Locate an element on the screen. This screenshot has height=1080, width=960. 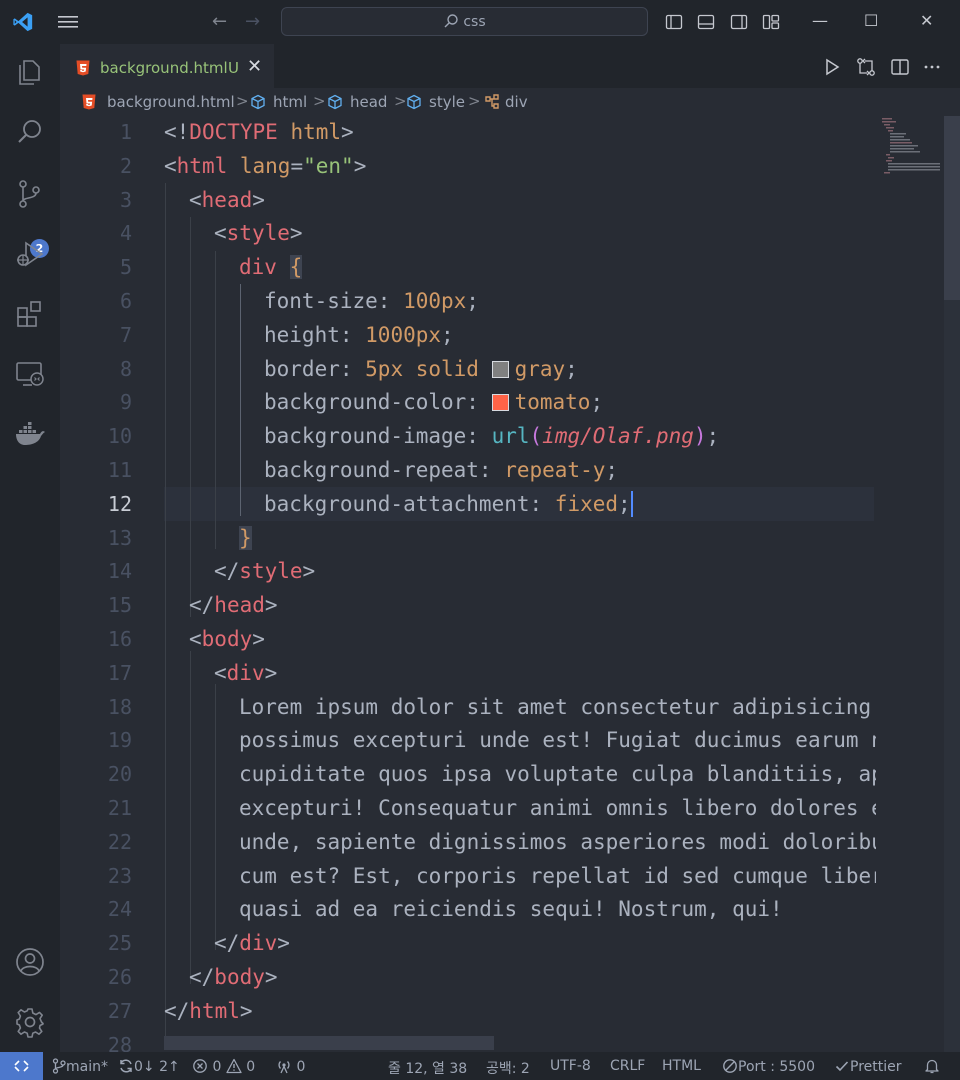
error-icon is located at coordinates (200, 1066).